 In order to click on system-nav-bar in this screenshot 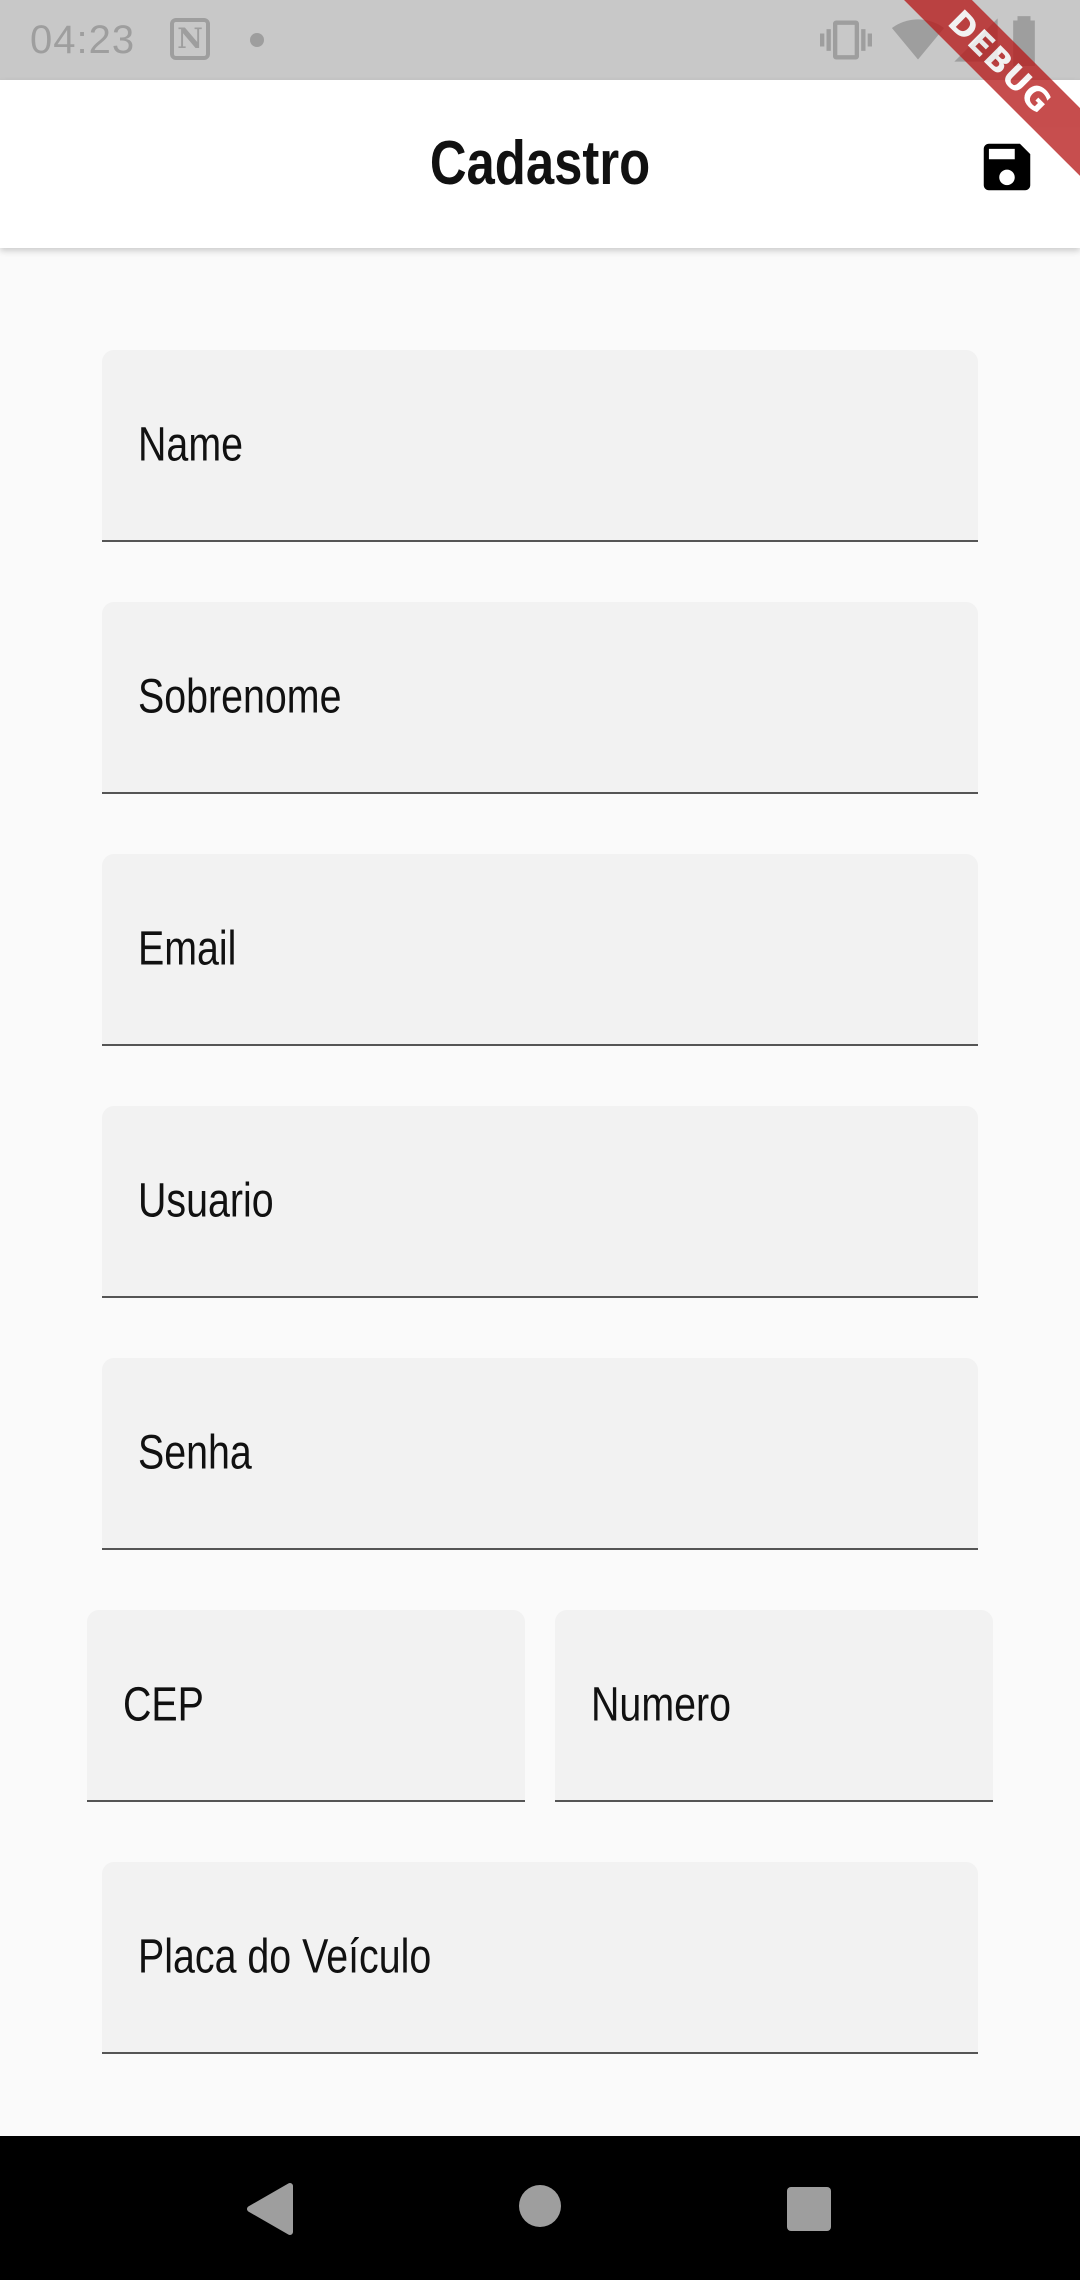, I will do `click(540, 2208)`.